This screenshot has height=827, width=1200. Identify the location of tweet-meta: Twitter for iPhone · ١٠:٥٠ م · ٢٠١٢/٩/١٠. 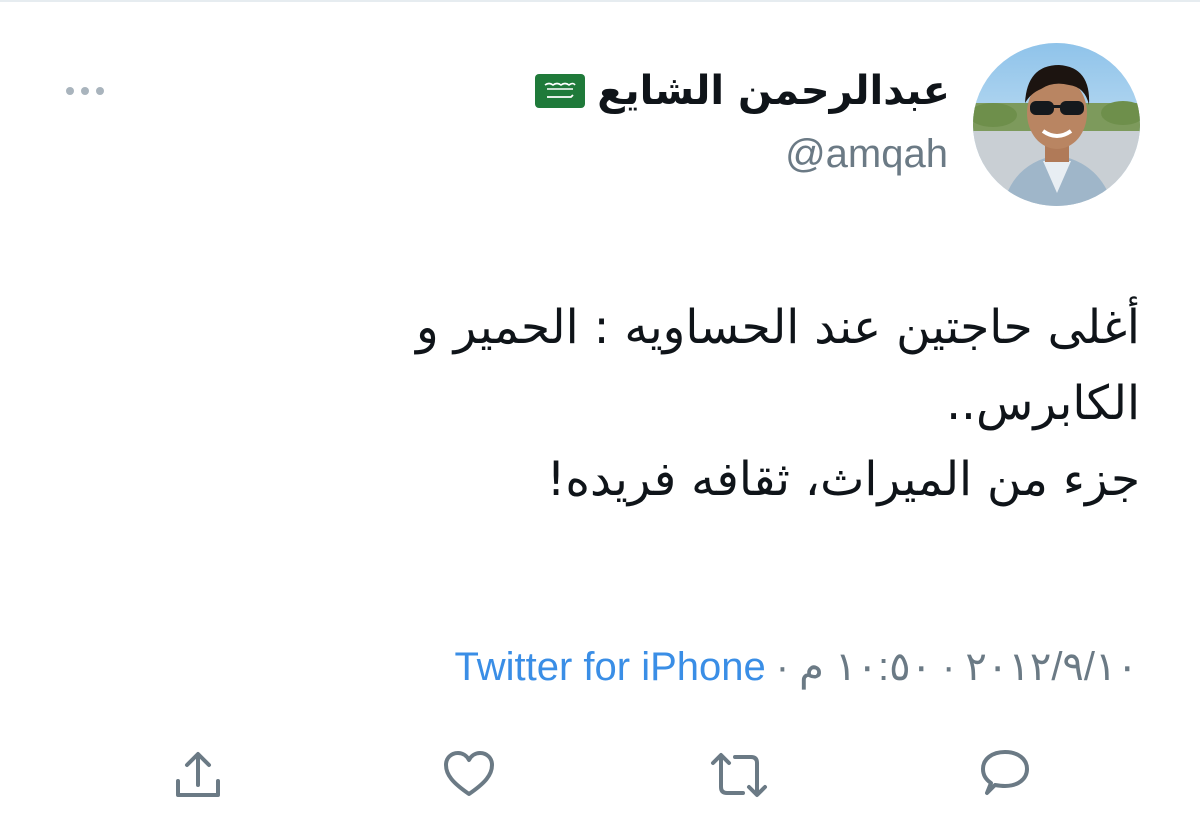
(796, 667).